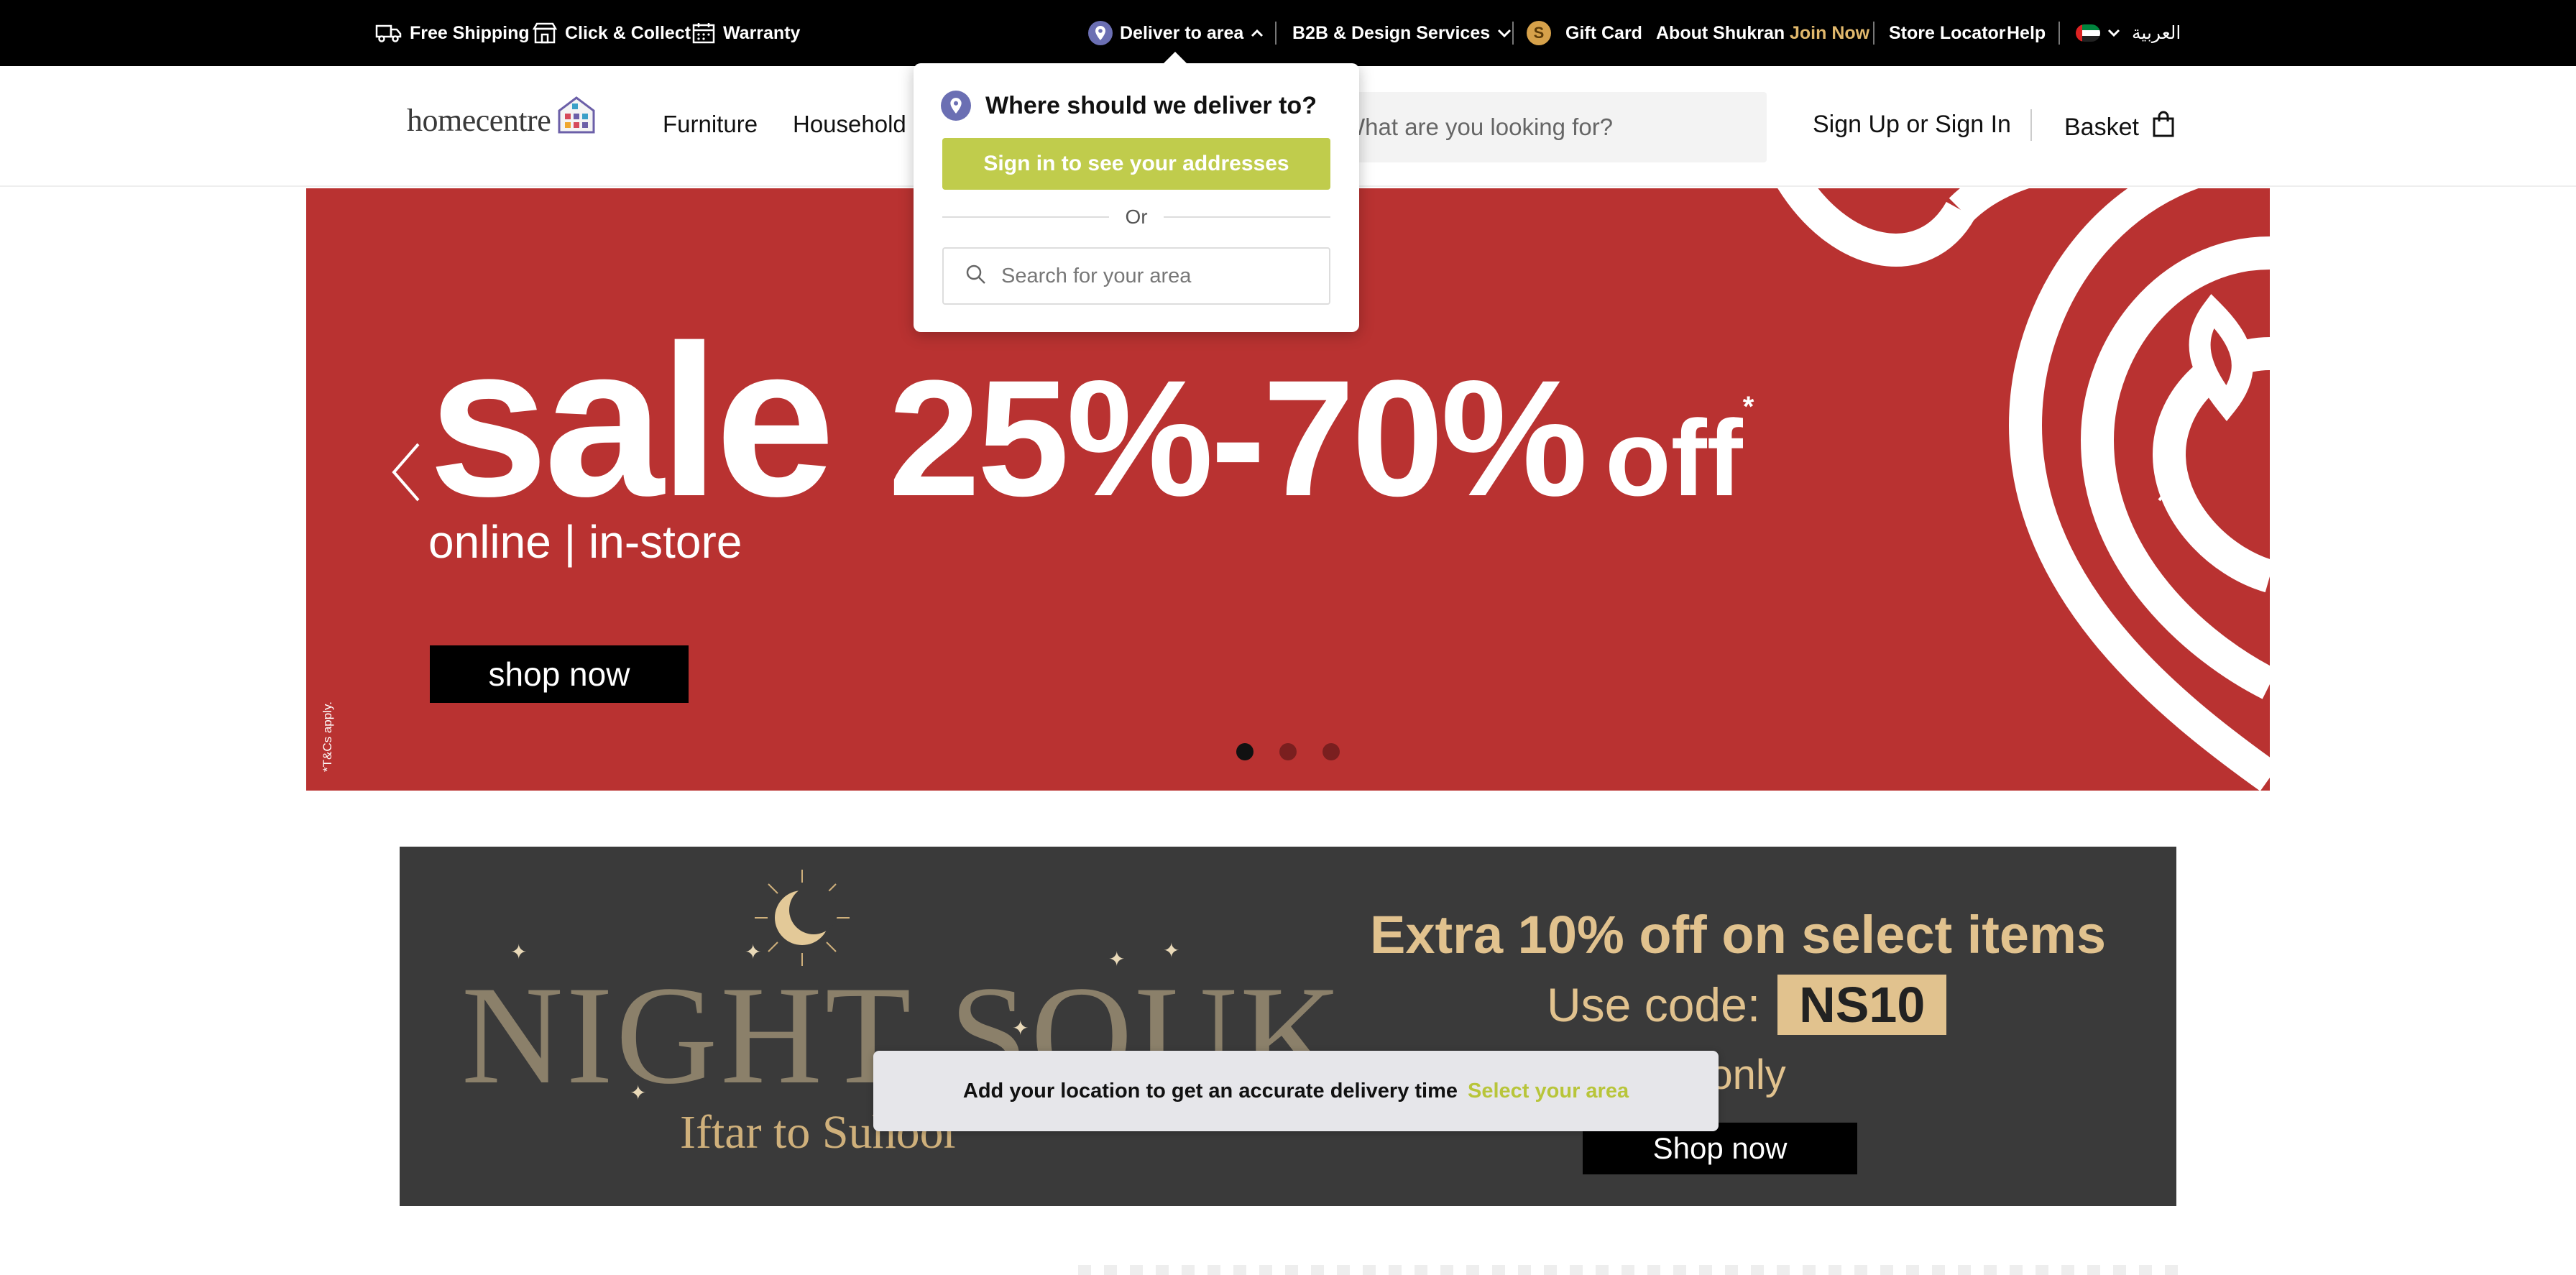 The image size is (2576, 1275). What do you see at coordinates (1391, 32) in the screenshot?
I see `b2b-label: B2B & Design Services` at bounding box center [1391, 32].